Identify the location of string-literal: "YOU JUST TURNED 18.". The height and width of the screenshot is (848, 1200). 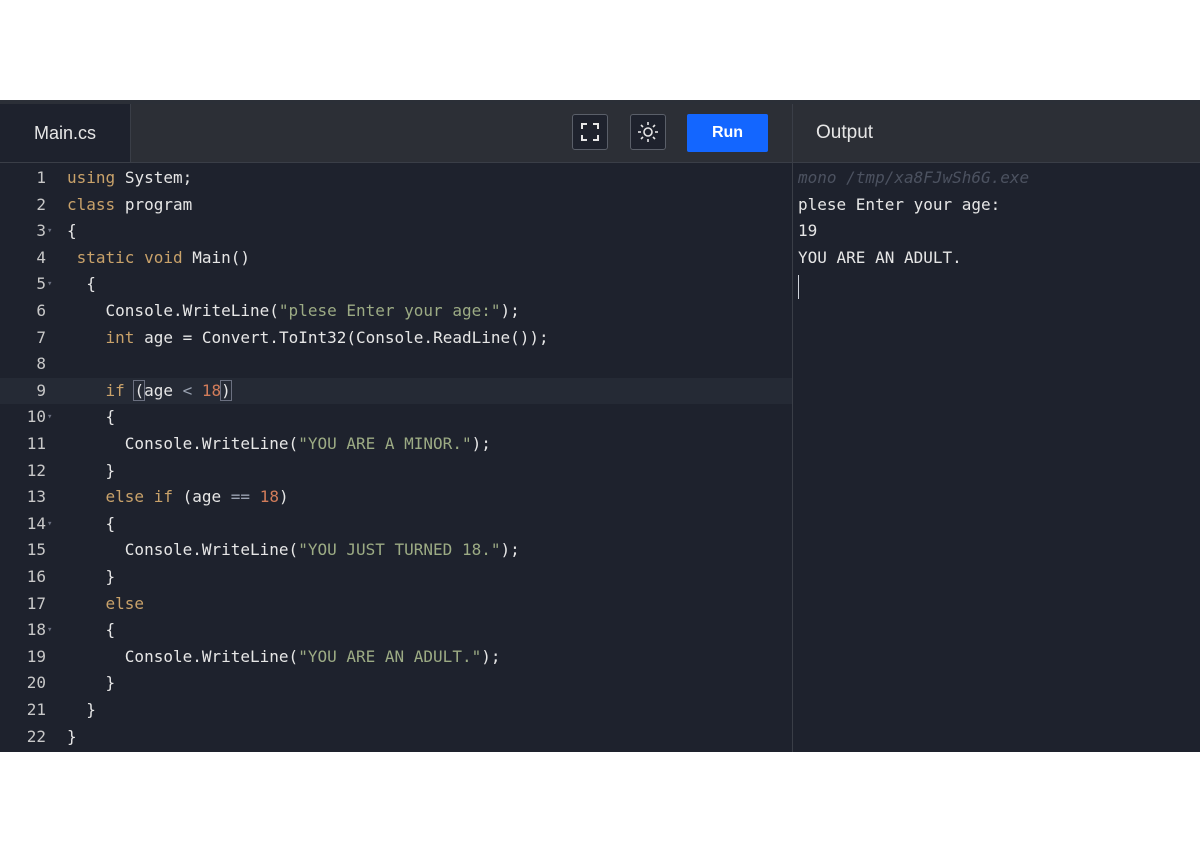
(399, 550).